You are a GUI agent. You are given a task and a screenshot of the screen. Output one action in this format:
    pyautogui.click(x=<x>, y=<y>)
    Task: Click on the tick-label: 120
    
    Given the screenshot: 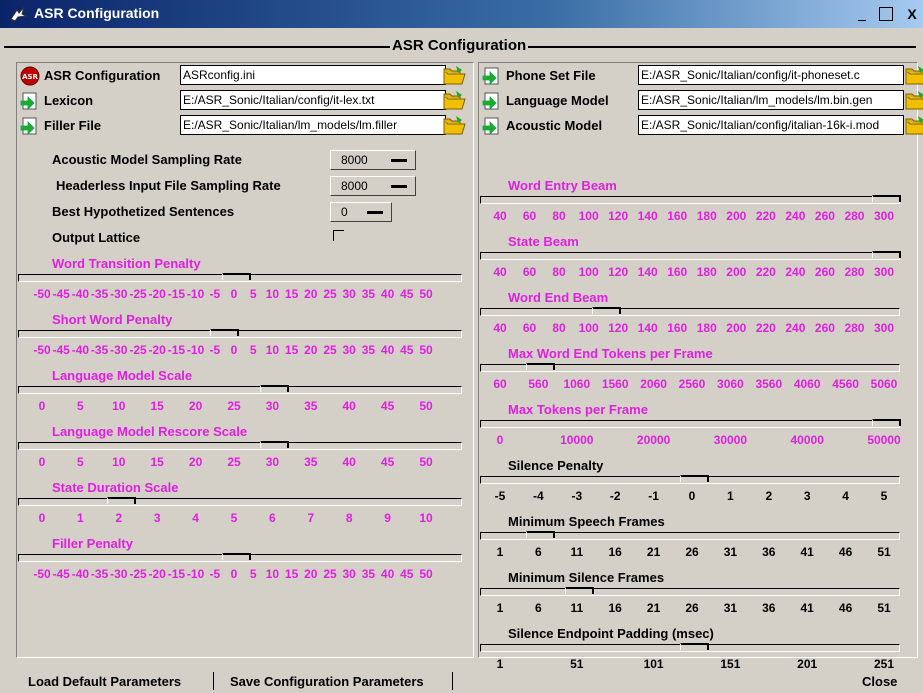 What is the action you would take?
    pyautogui.click(x=618, y=272)
    